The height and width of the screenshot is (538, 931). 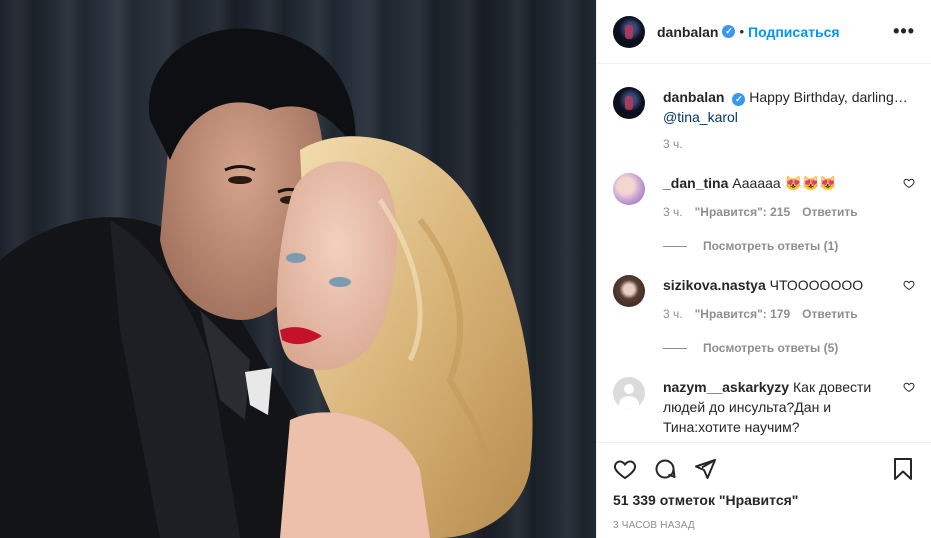 I want to click on comment-username: sizikova.nastya, so click(x=714, y=285).